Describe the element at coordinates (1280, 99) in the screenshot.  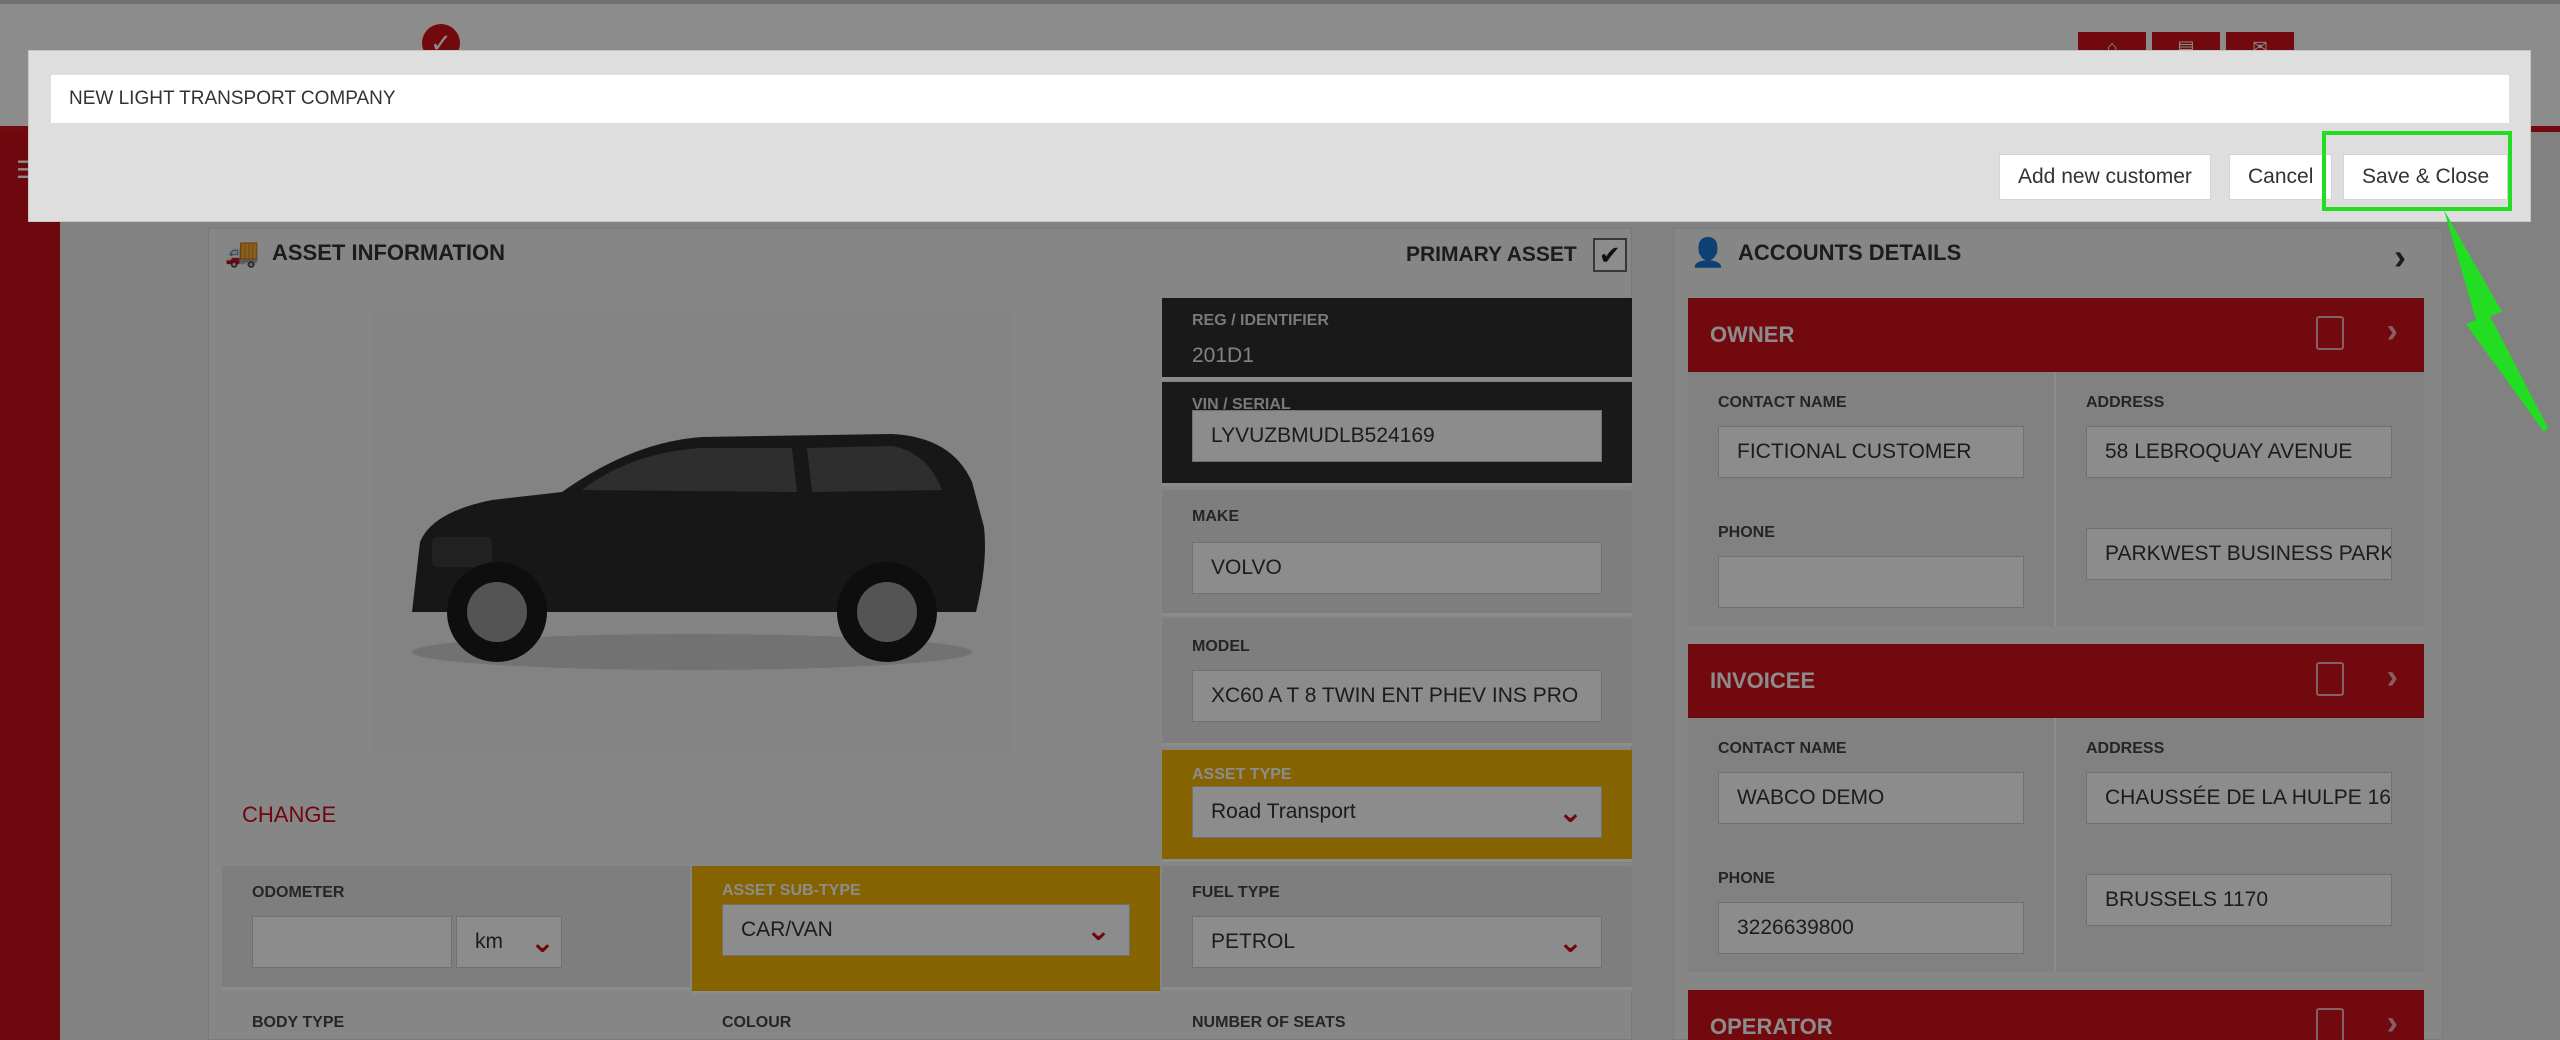
I see `customer-search-input` at that location.